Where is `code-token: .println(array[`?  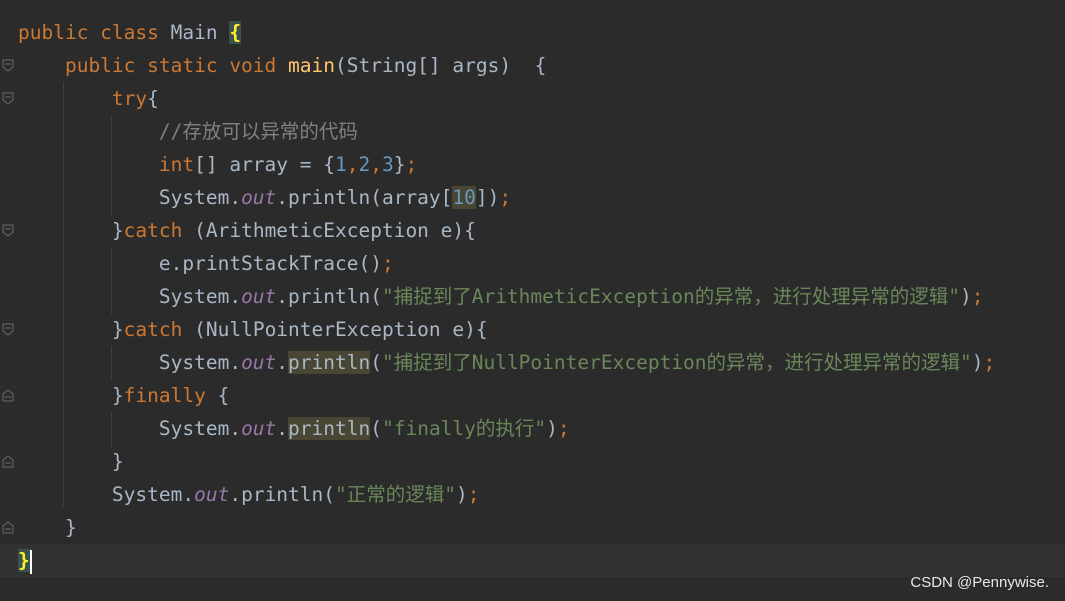
code-token: .println(array[ is located at coordinates (364, 197).